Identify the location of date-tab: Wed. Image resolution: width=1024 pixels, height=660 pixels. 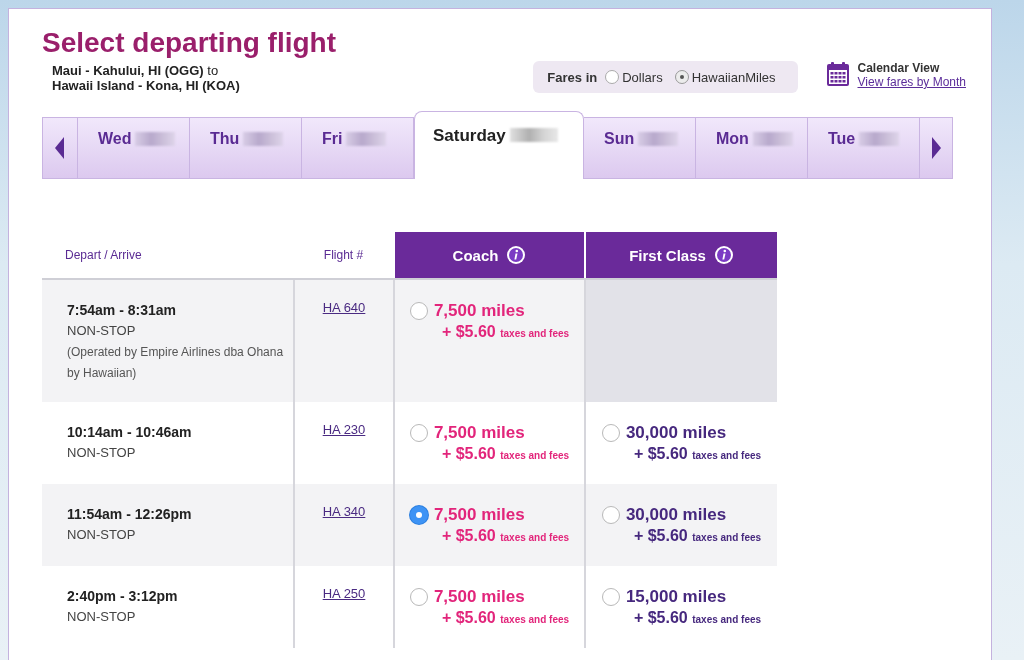
(134, 148).